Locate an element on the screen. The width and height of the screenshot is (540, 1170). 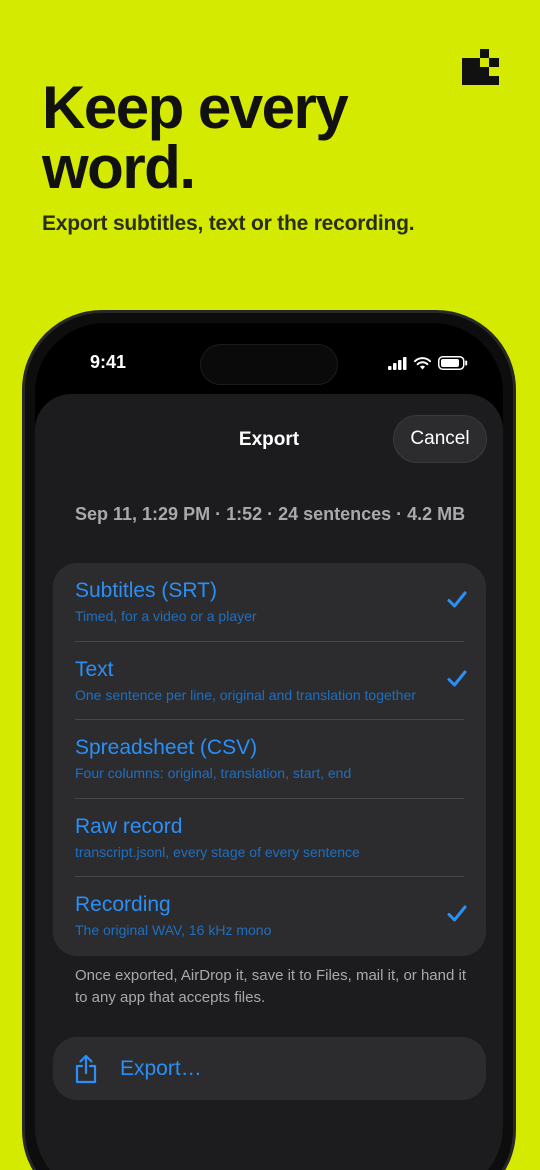
promo-headline: Keep every word. is located at coordinates (195, 137).